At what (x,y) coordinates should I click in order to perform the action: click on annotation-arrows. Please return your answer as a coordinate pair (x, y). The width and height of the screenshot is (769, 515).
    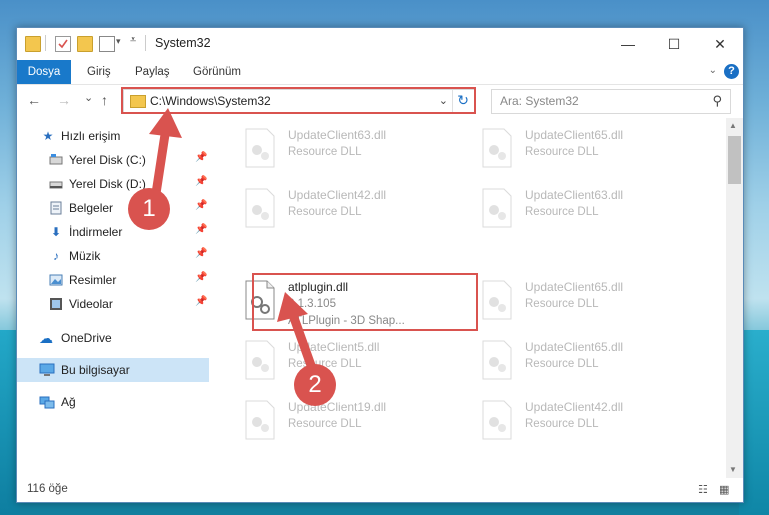
    Looking at the image, I should click on (236, 249).